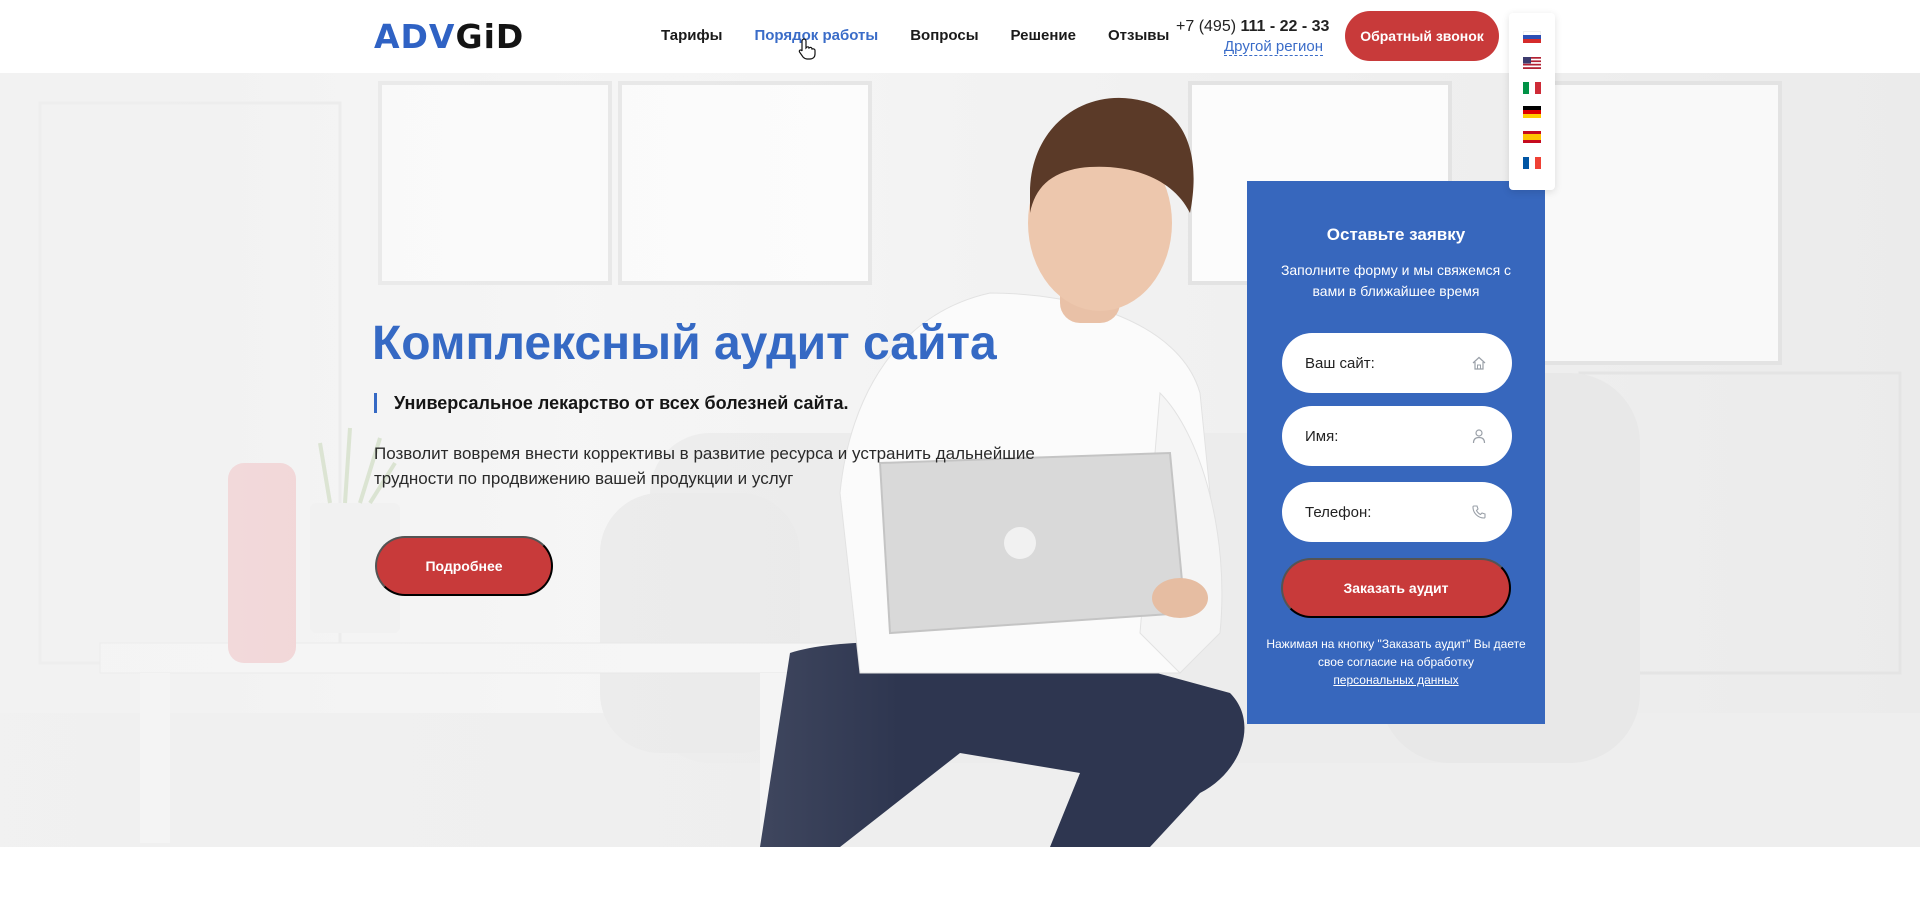  I want to click on usa-flag-graphic, so click(1532, 63).